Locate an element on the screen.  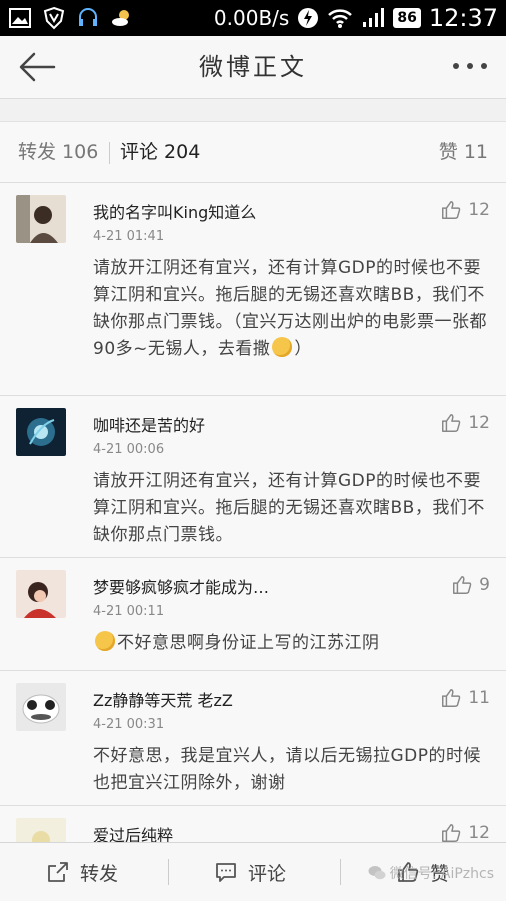
tab-separator is located at coordinates (109, 153).